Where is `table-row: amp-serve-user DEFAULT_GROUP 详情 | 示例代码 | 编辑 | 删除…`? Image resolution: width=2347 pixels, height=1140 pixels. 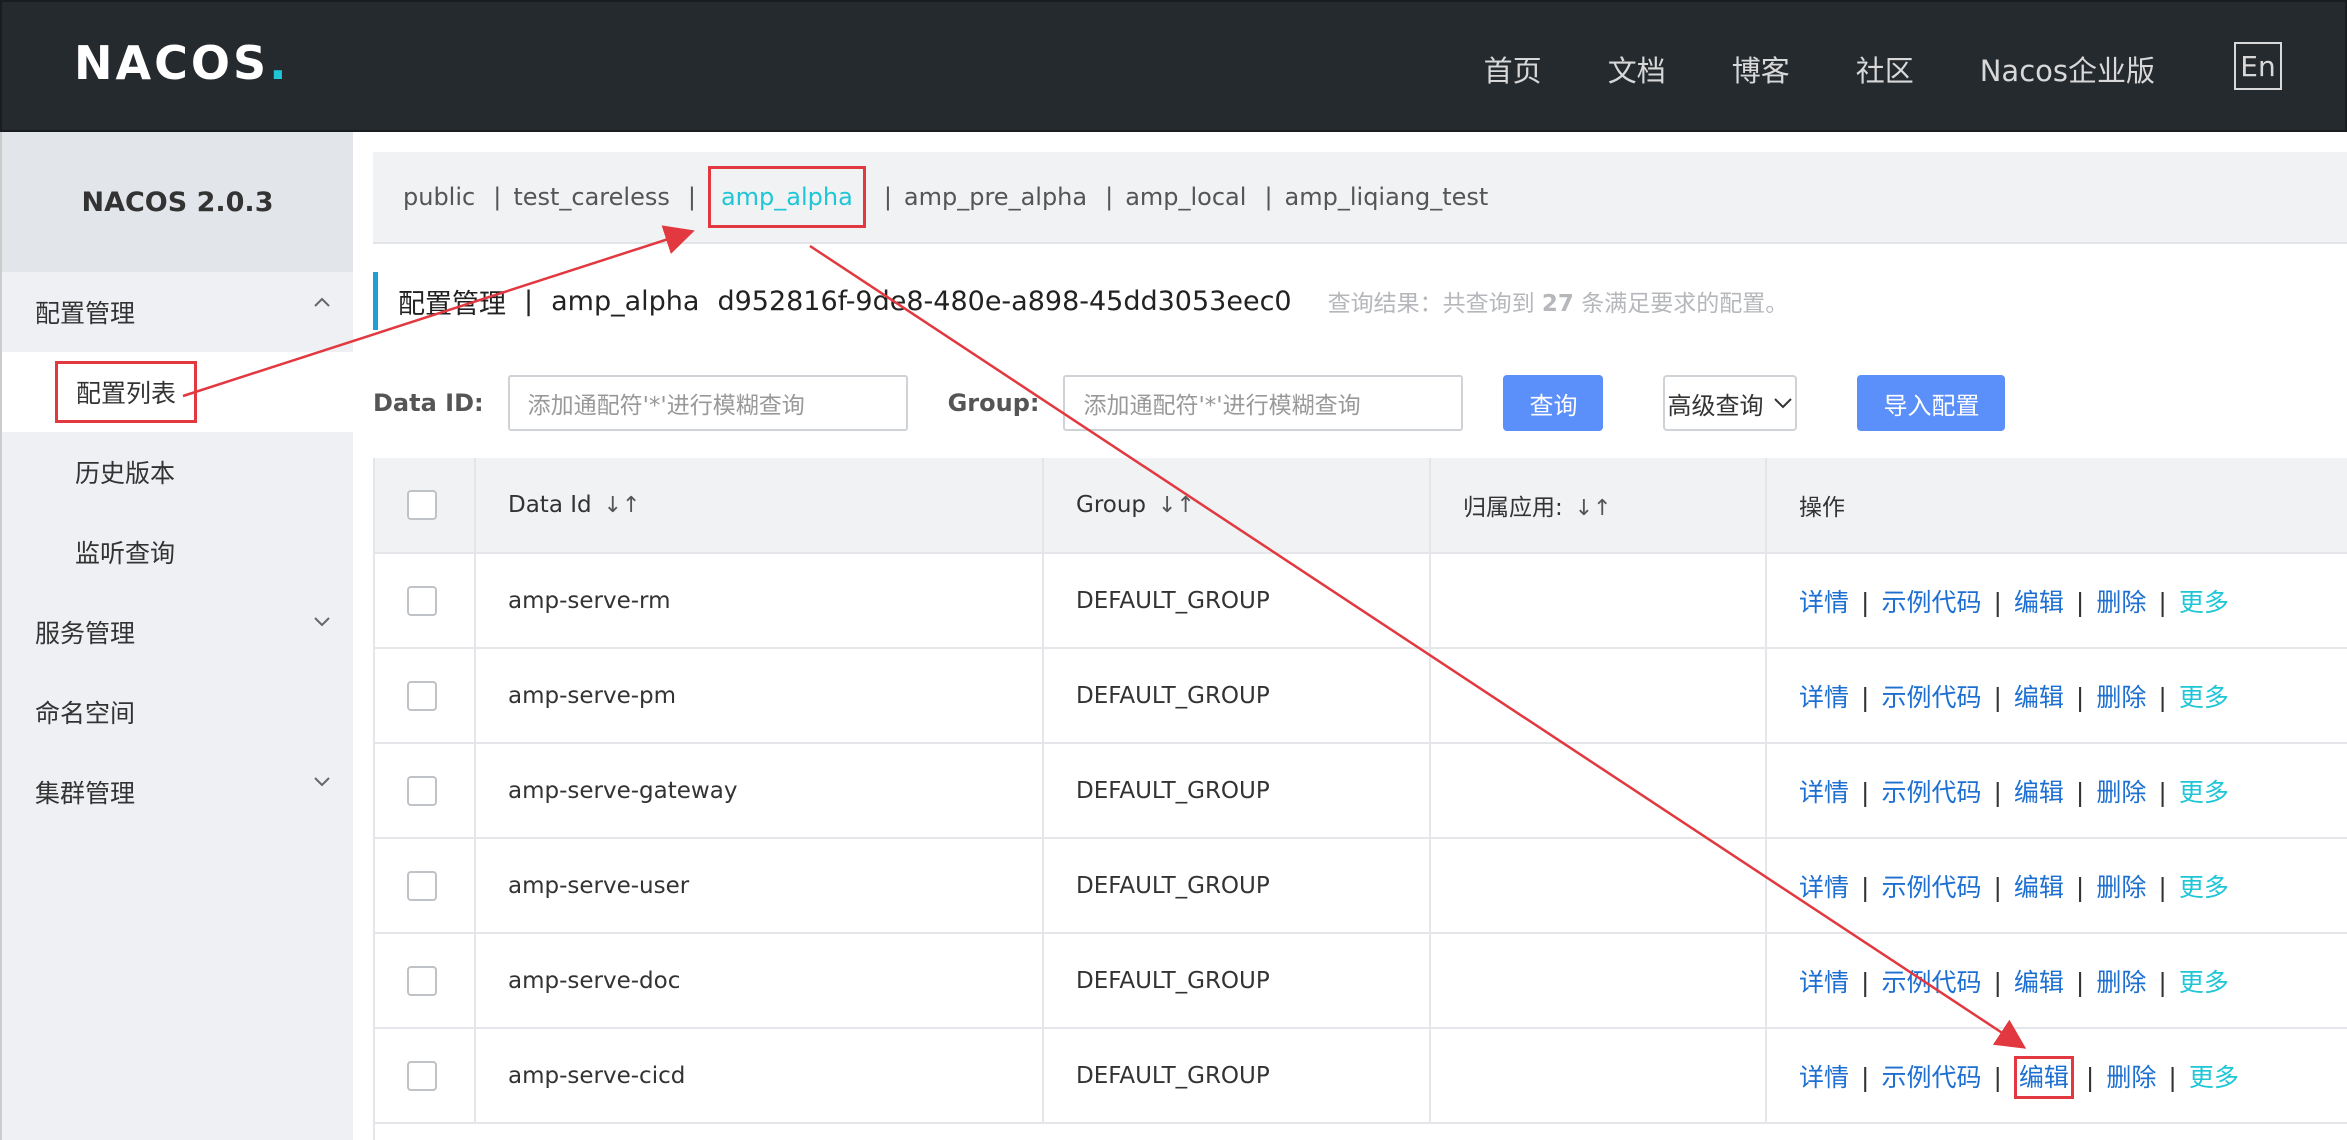
table-row: amp-serve-user DEFAULT_GROUP 详情 | 示例代码 | 编辑 | 删除… is located at coordinates (1361, 886).